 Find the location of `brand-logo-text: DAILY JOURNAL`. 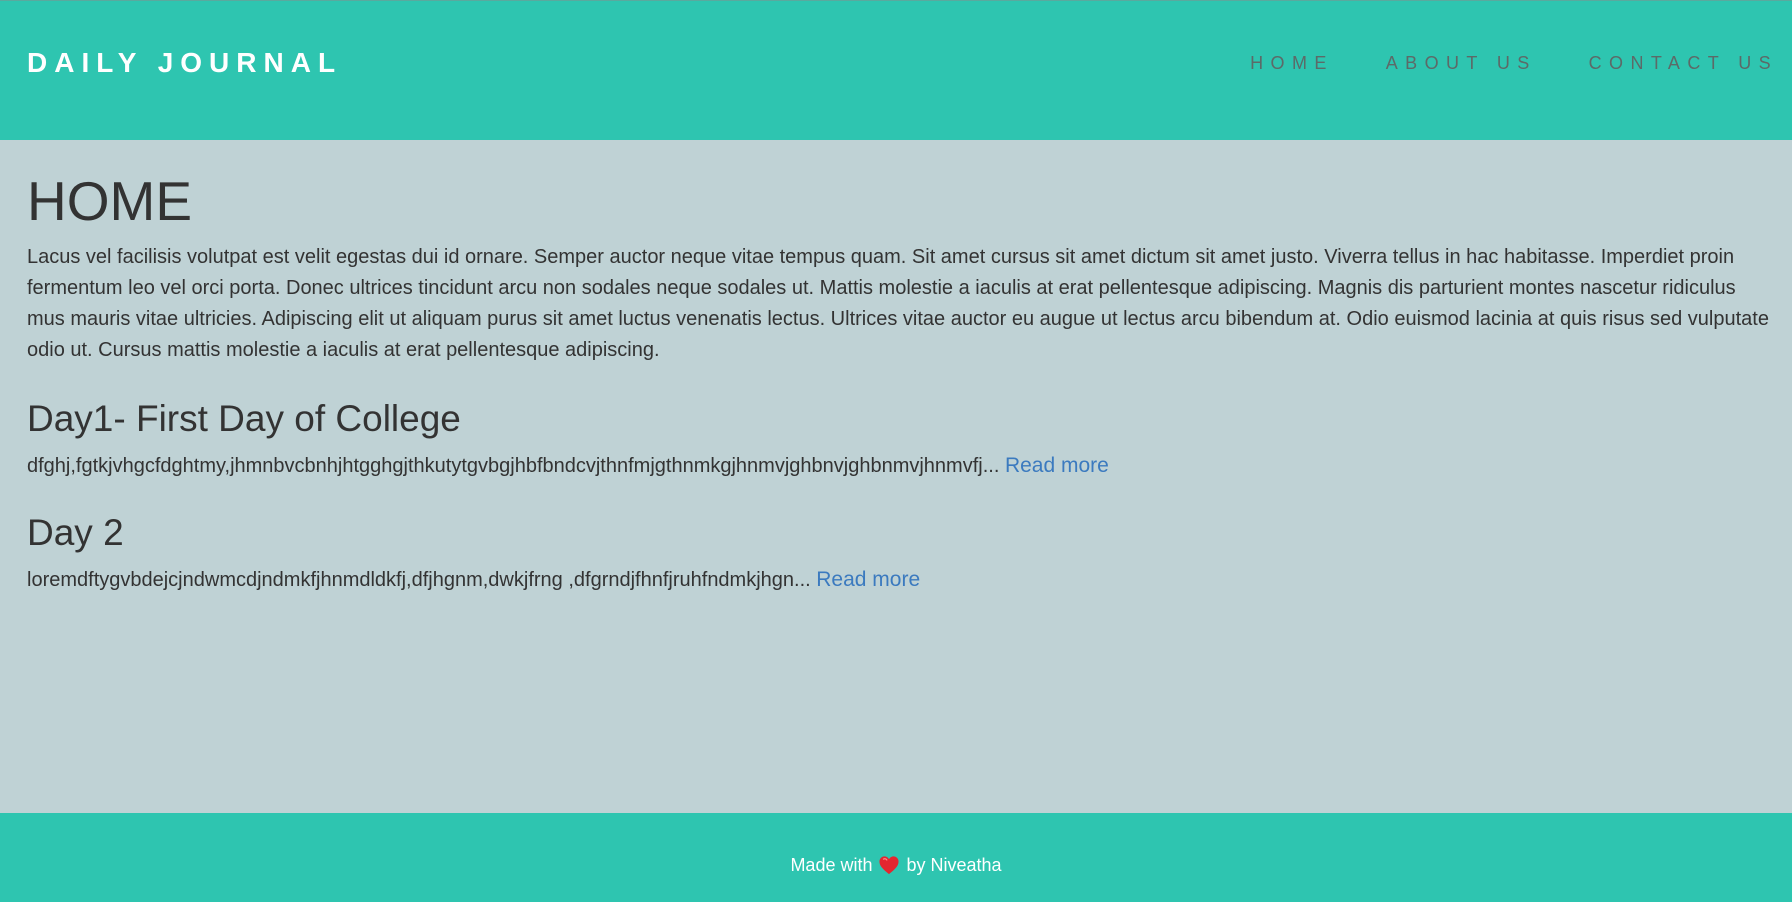

brand-logo-text: DAILY JOURNAL is located at coordinates (184, 63).